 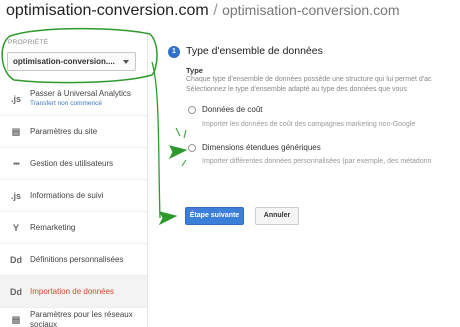 I want to click on sidebar-item-label: Importation de données, so click(x=72, y=291).